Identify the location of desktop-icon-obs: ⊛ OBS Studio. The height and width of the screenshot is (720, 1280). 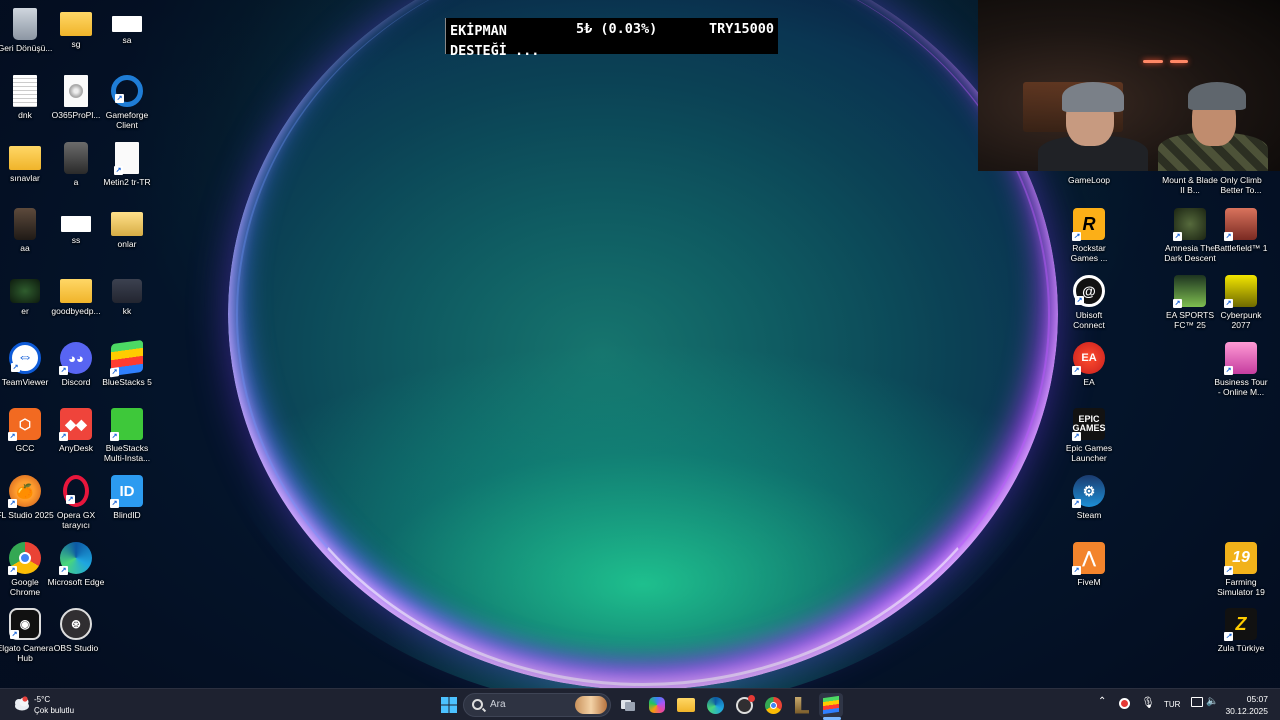
(76, 634).